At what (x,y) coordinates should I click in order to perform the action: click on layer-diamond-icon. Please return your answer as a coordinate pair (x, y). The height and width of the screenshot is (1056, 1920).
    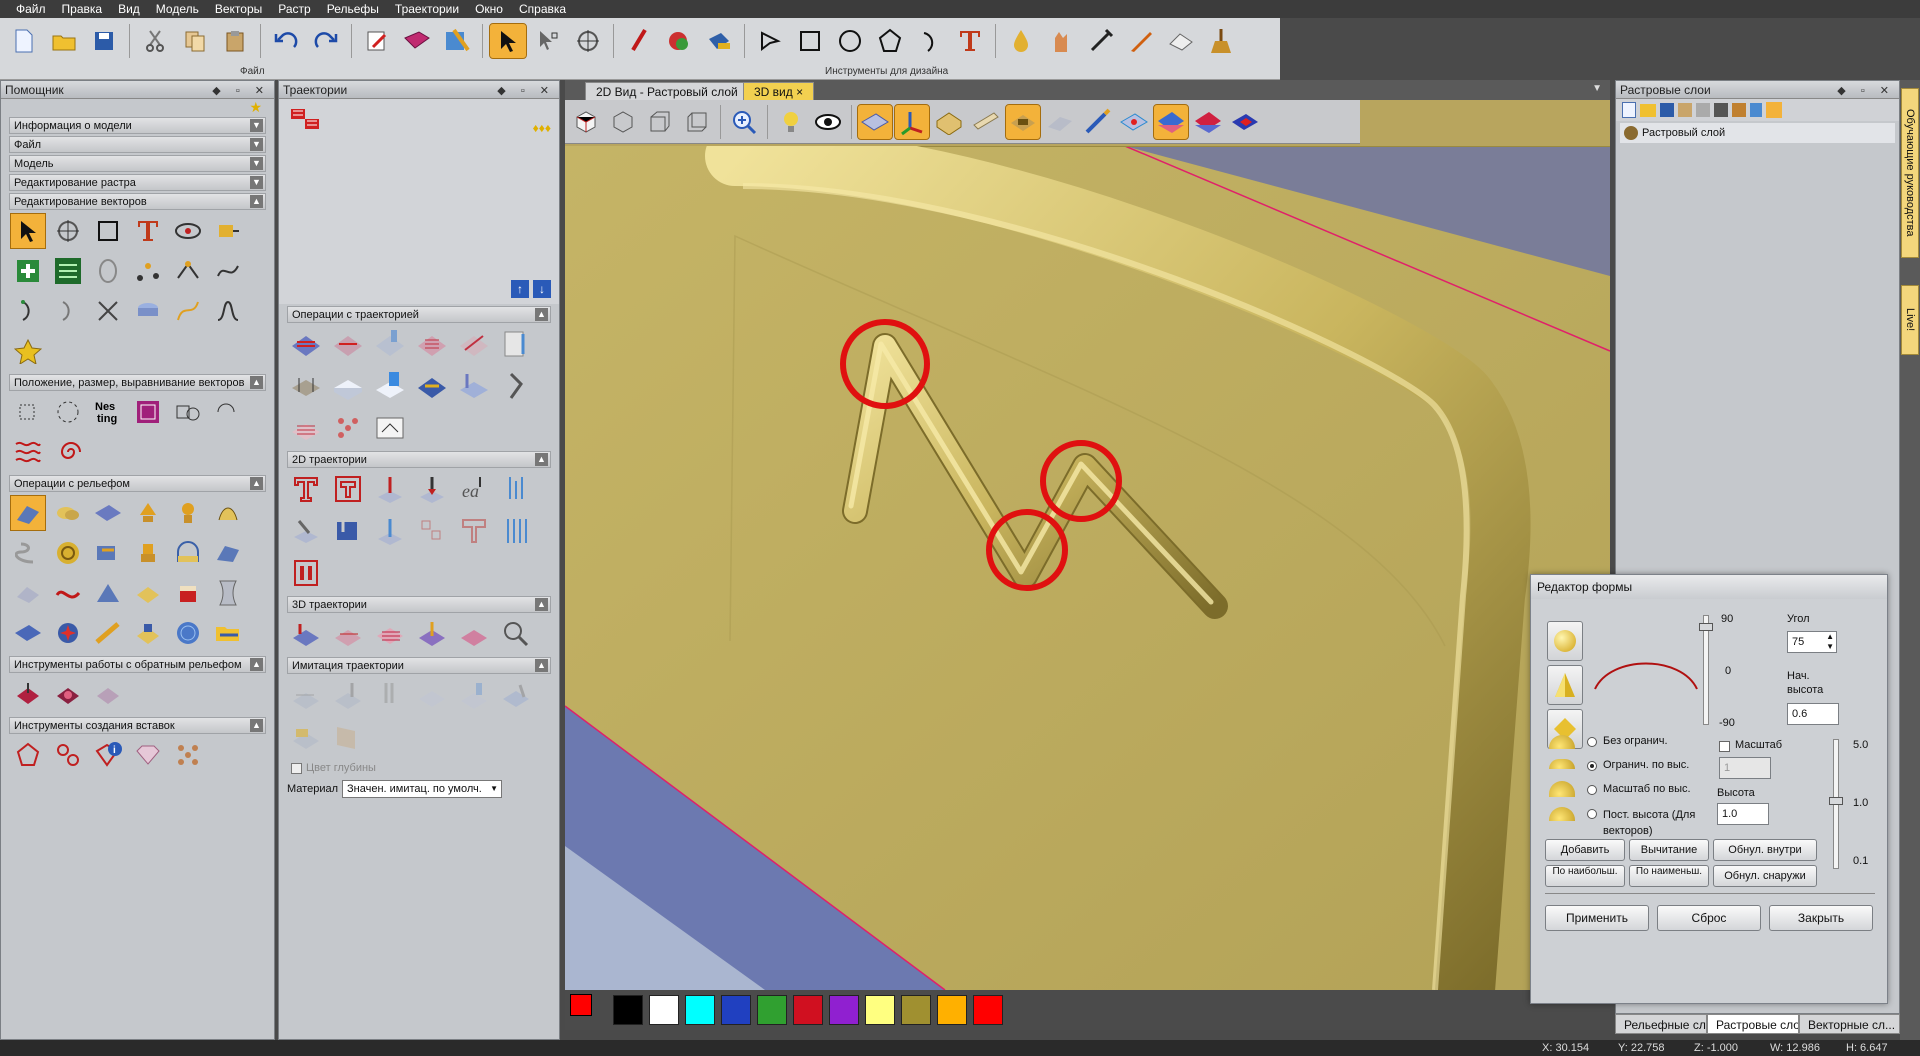
    Looking at the image, I should click on (1245, 122).